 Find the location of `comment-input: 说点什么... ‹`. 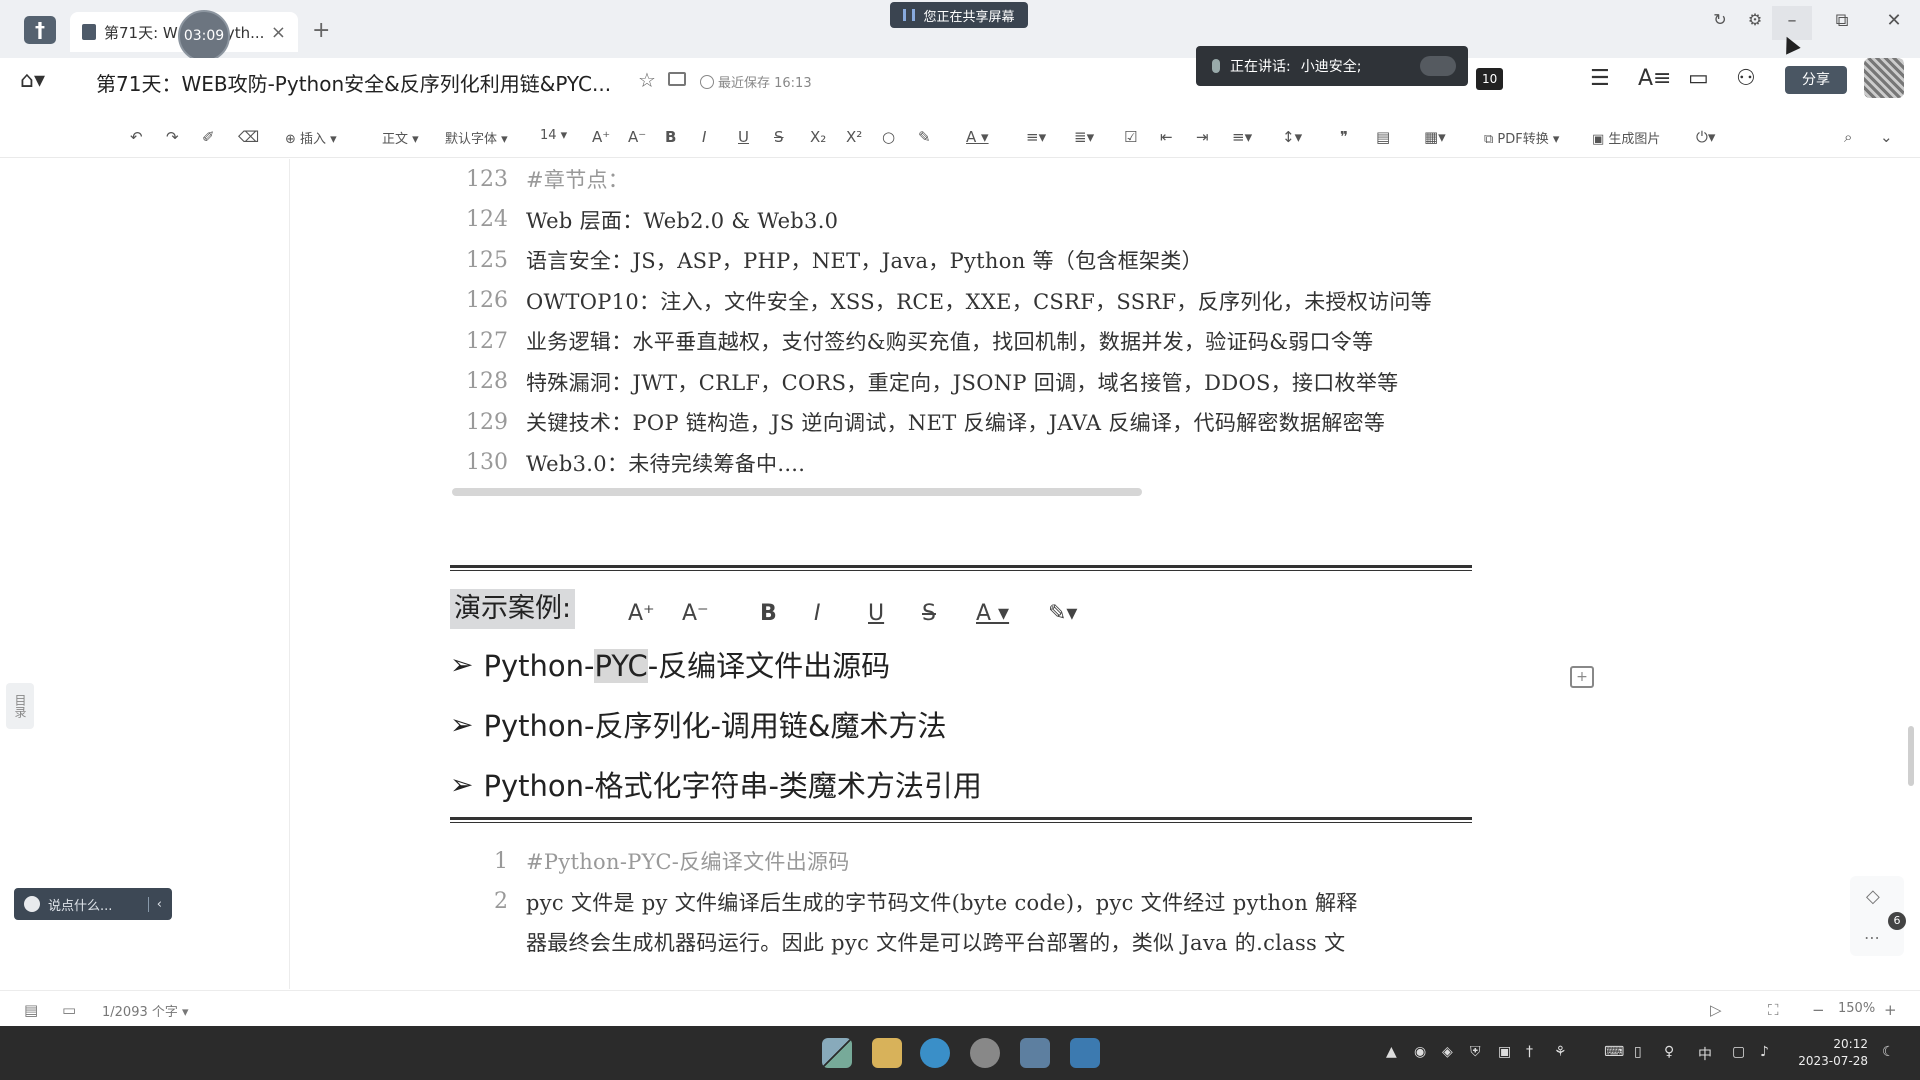

comment-input: 说点什么... ‹ is located at coordinates (93, 904).